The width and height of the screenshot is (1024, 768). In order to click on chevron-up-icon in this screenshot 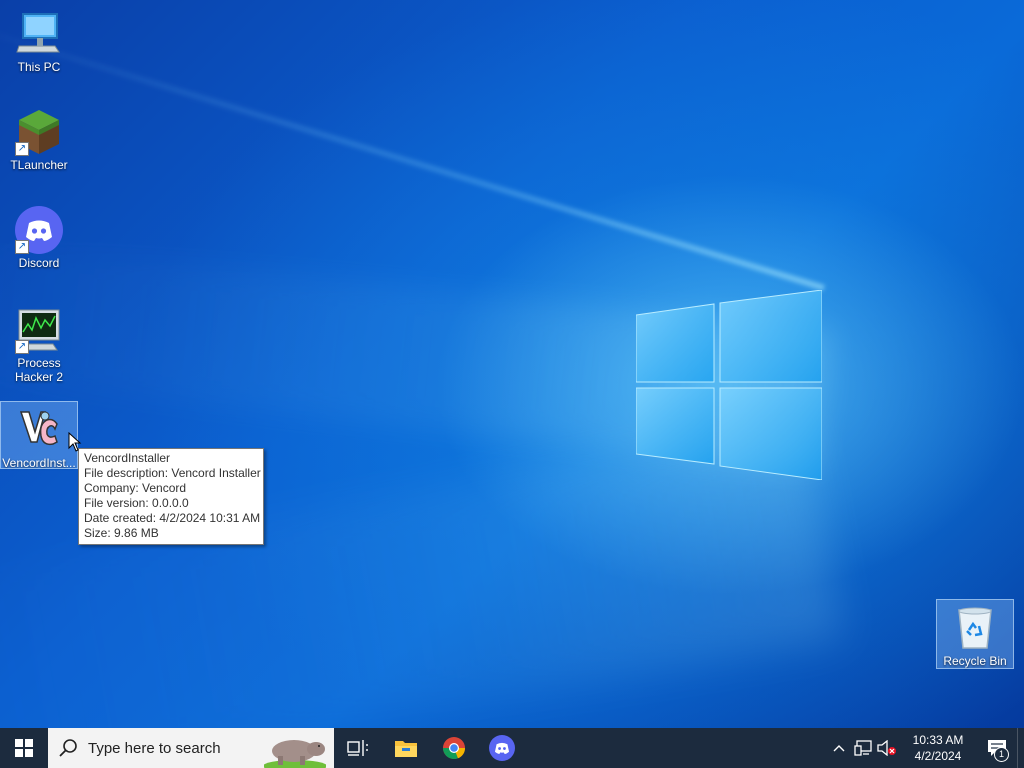, I will do `click(839, 748)`.